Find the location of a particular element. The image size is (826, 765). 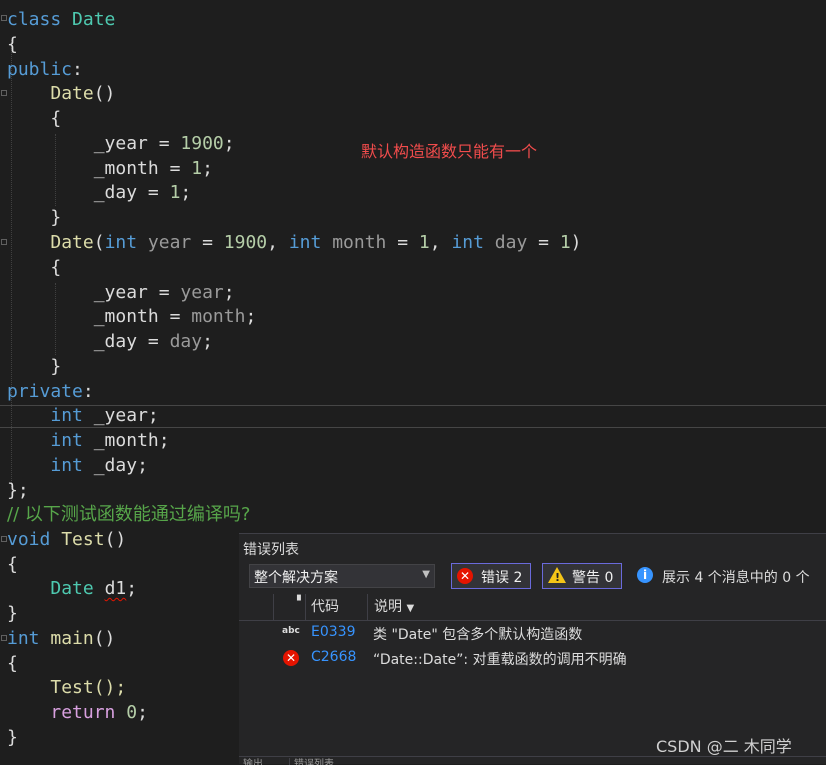

column-header-code: 代码 is located at coordinates (325, 608).